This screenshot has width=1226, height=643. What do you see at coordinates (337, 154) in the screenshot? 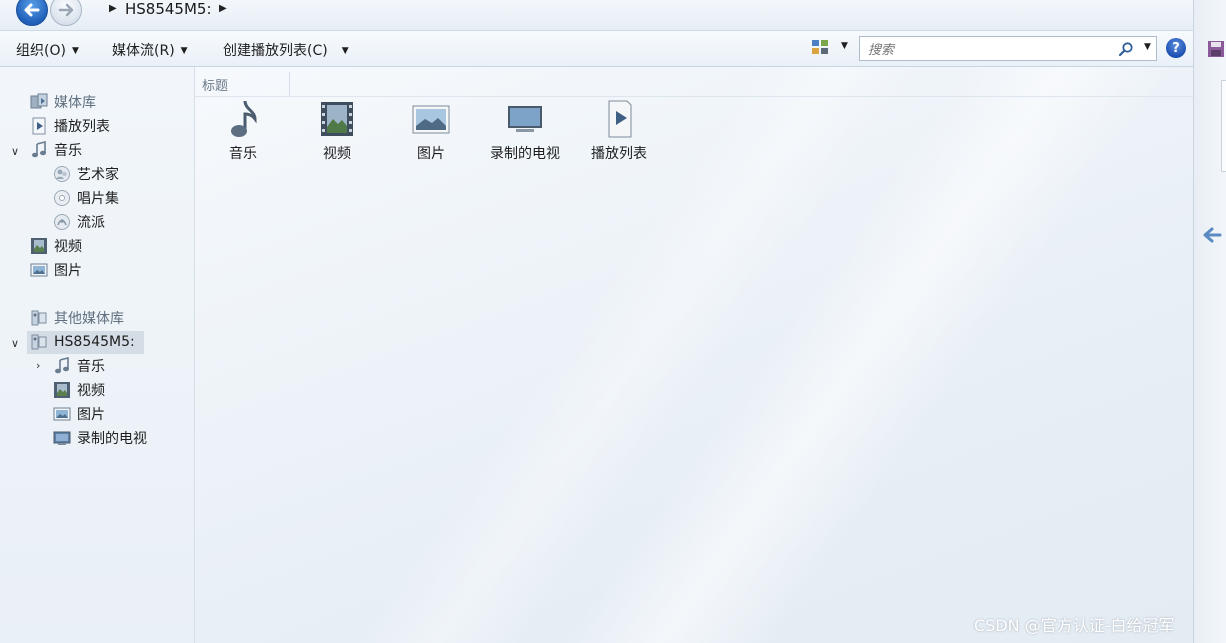
I see `tile-videos-label: 视频` at bounding box center [337, 154].